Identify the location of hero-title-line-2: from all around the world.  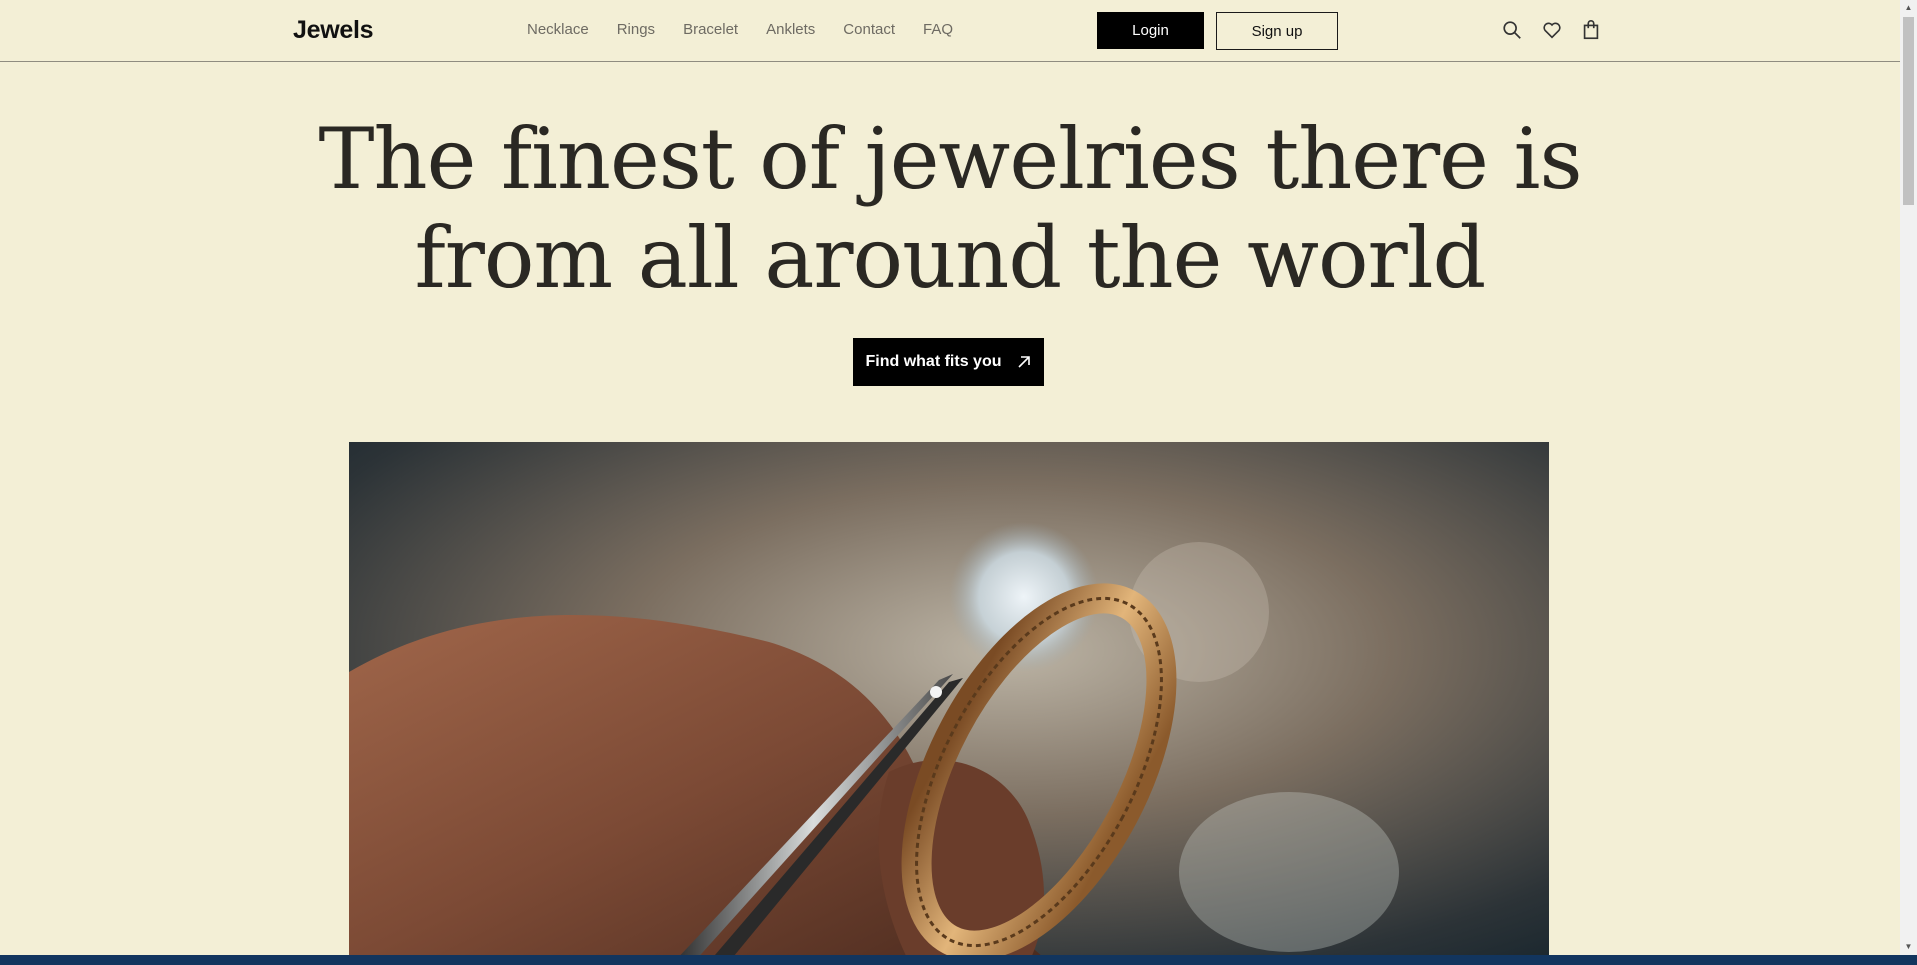
(950, 258).